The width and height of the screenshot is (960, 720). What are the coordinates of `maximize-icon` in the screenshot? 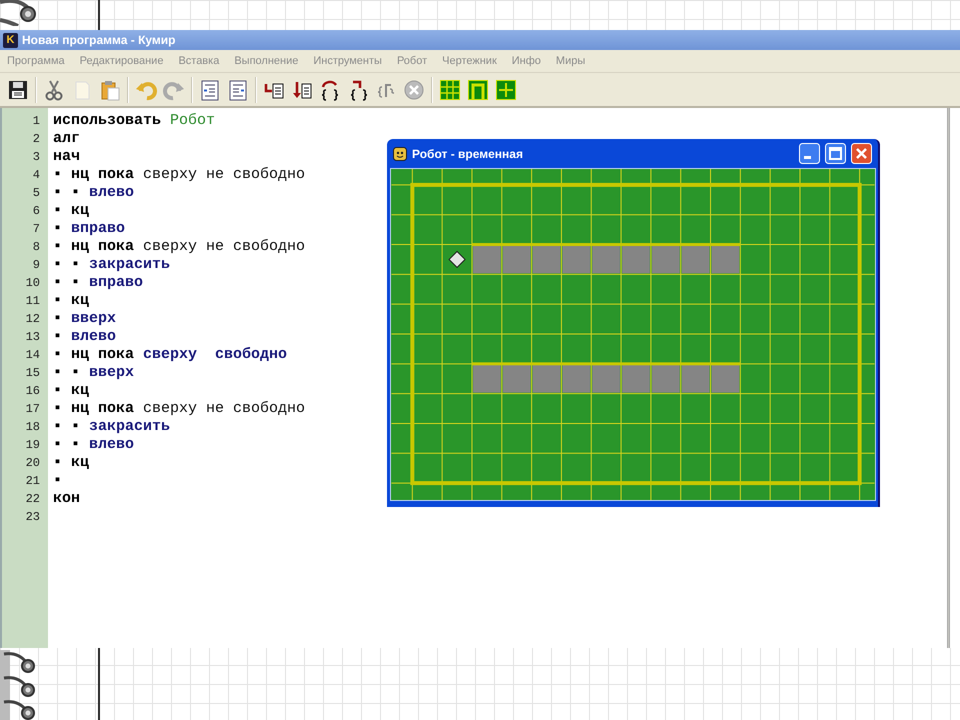 It's located at (835, 153).